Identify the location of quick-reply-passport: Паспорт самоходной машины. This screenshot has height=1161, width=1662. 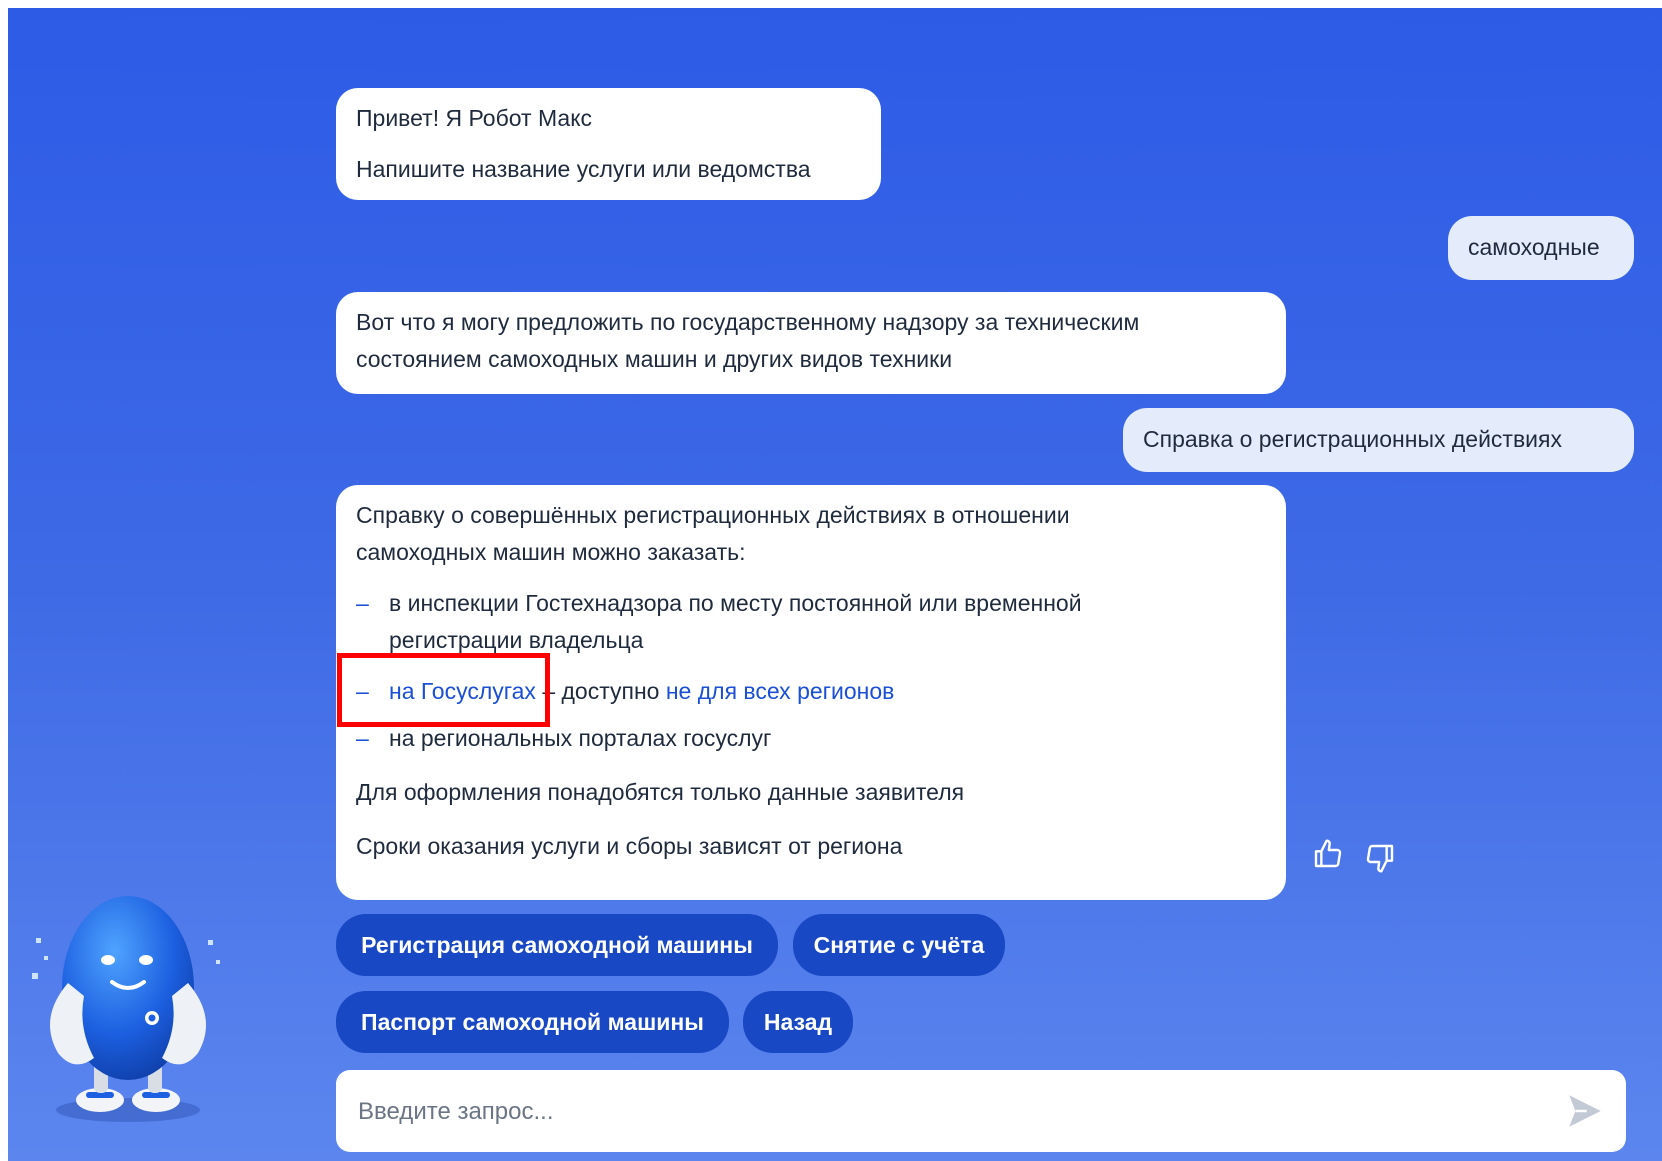
(532, 1022).